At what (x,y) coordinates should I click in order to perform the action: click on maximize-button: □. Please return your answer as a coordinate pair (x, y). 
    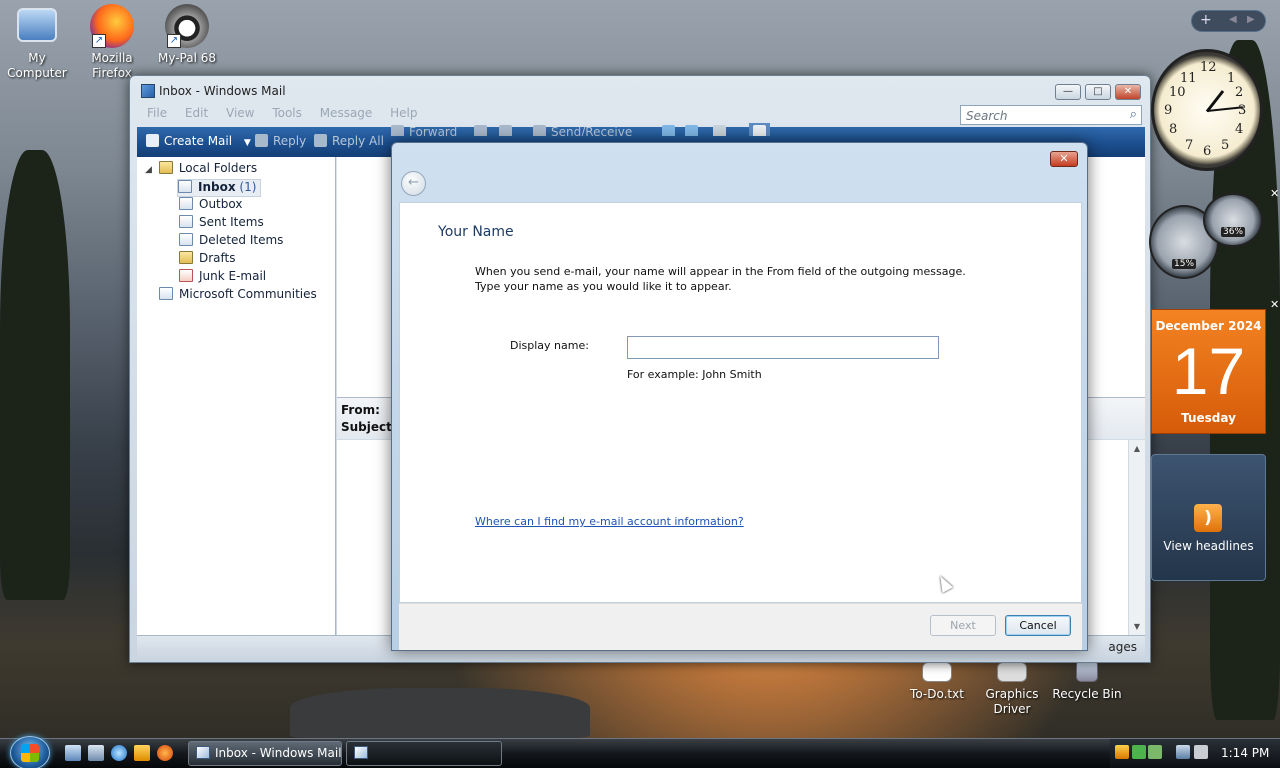
    Looking at the image, I should click on (1098, 92).